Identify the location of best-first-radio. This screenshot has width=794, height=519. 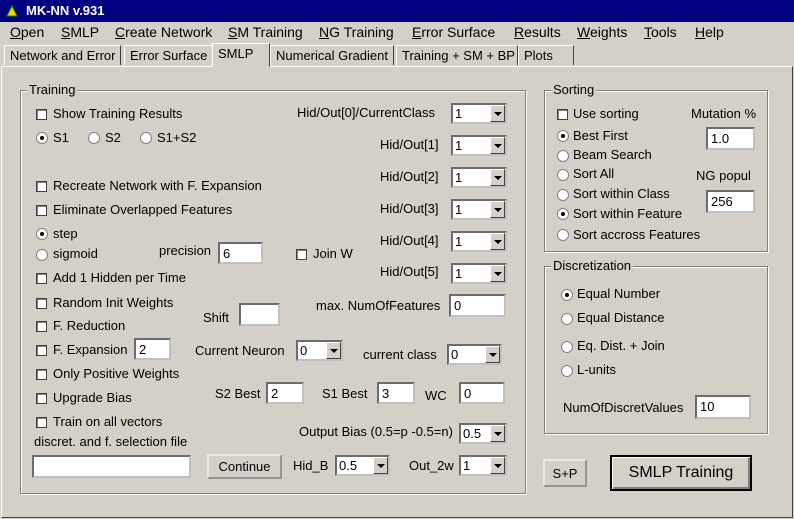
(563, 136).